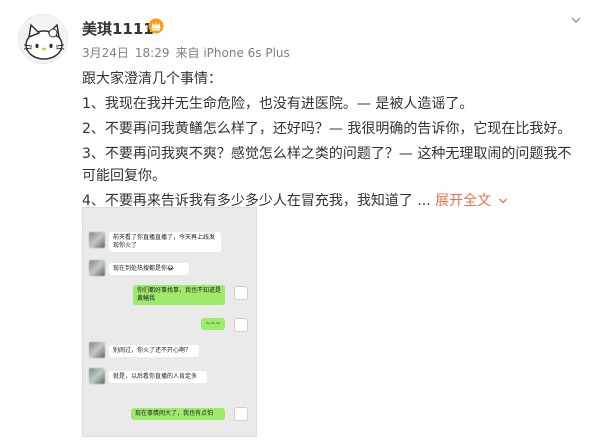  I want to click on chat-bubble: ~~~, so click(213, 324).